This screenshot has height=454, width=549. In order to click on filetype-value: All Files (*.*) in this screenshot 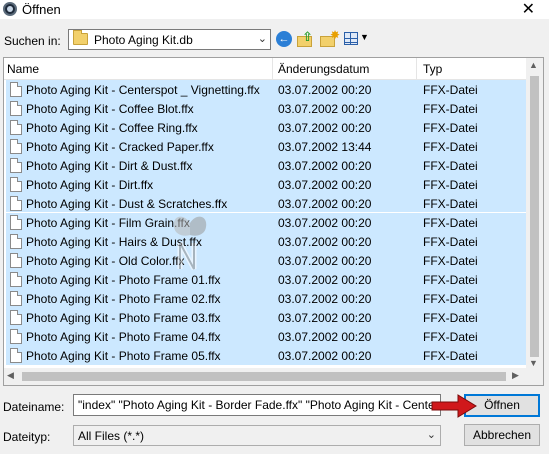, I will do `click(111, 436)`.